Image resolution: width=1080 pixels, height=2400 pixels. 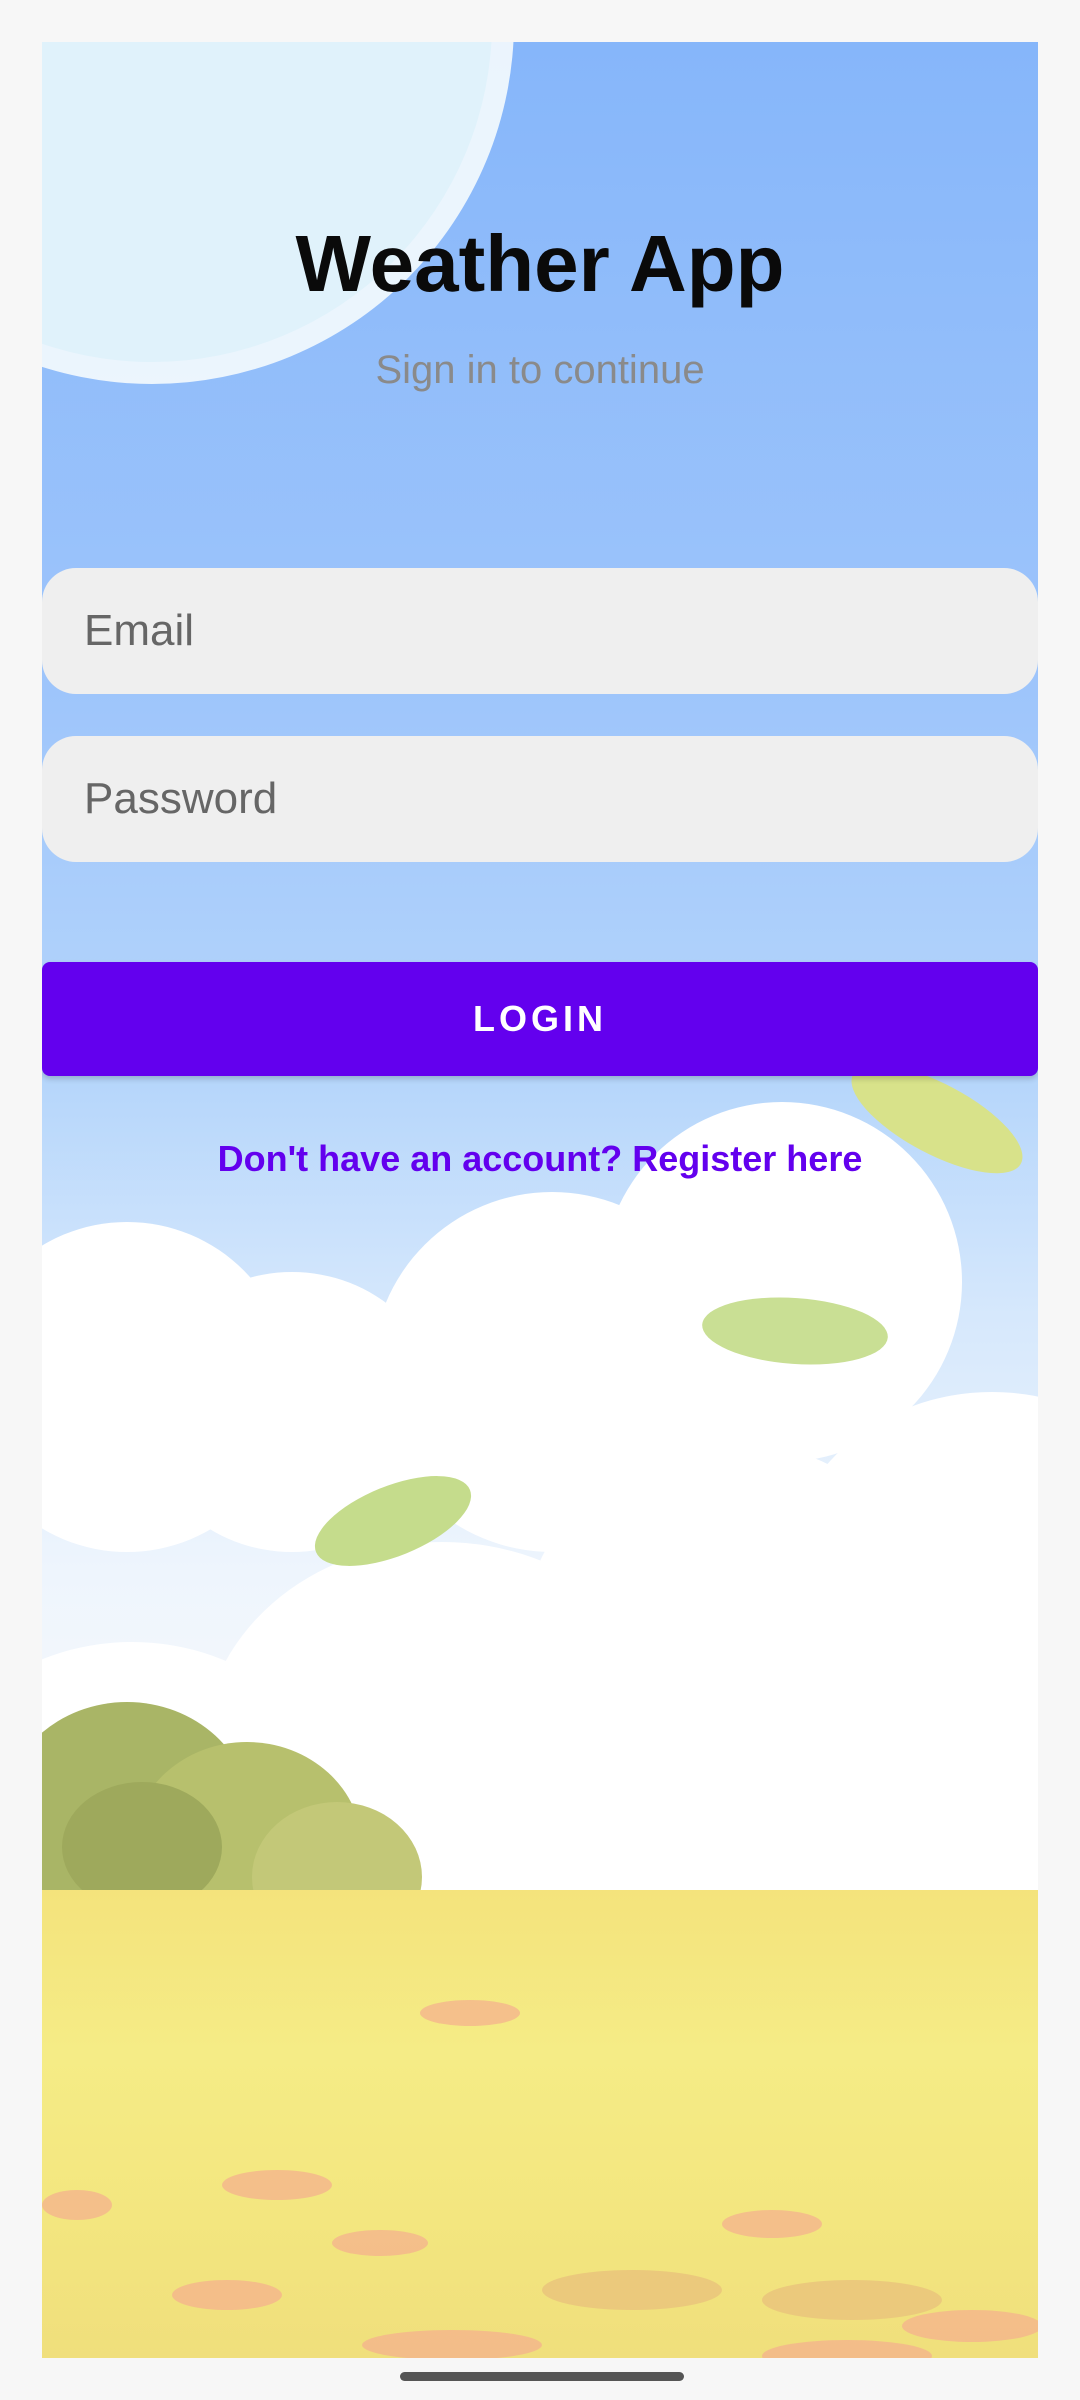 What do you see at coordinates (540, 370) in the screenshot?
I see `app-subtitle: Sign in to continue` at bounding box center [540, 370].